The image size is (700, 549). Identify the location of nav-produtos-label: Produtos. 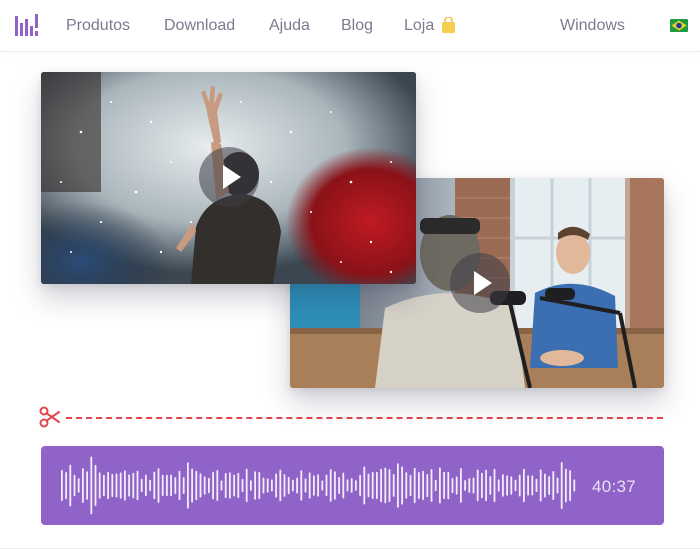
(98, 25).